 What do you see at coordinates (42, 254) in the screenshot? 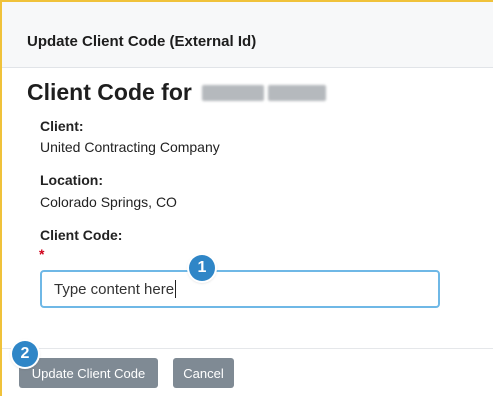
I see `required-marker: *` at bounding box center [42, 254].